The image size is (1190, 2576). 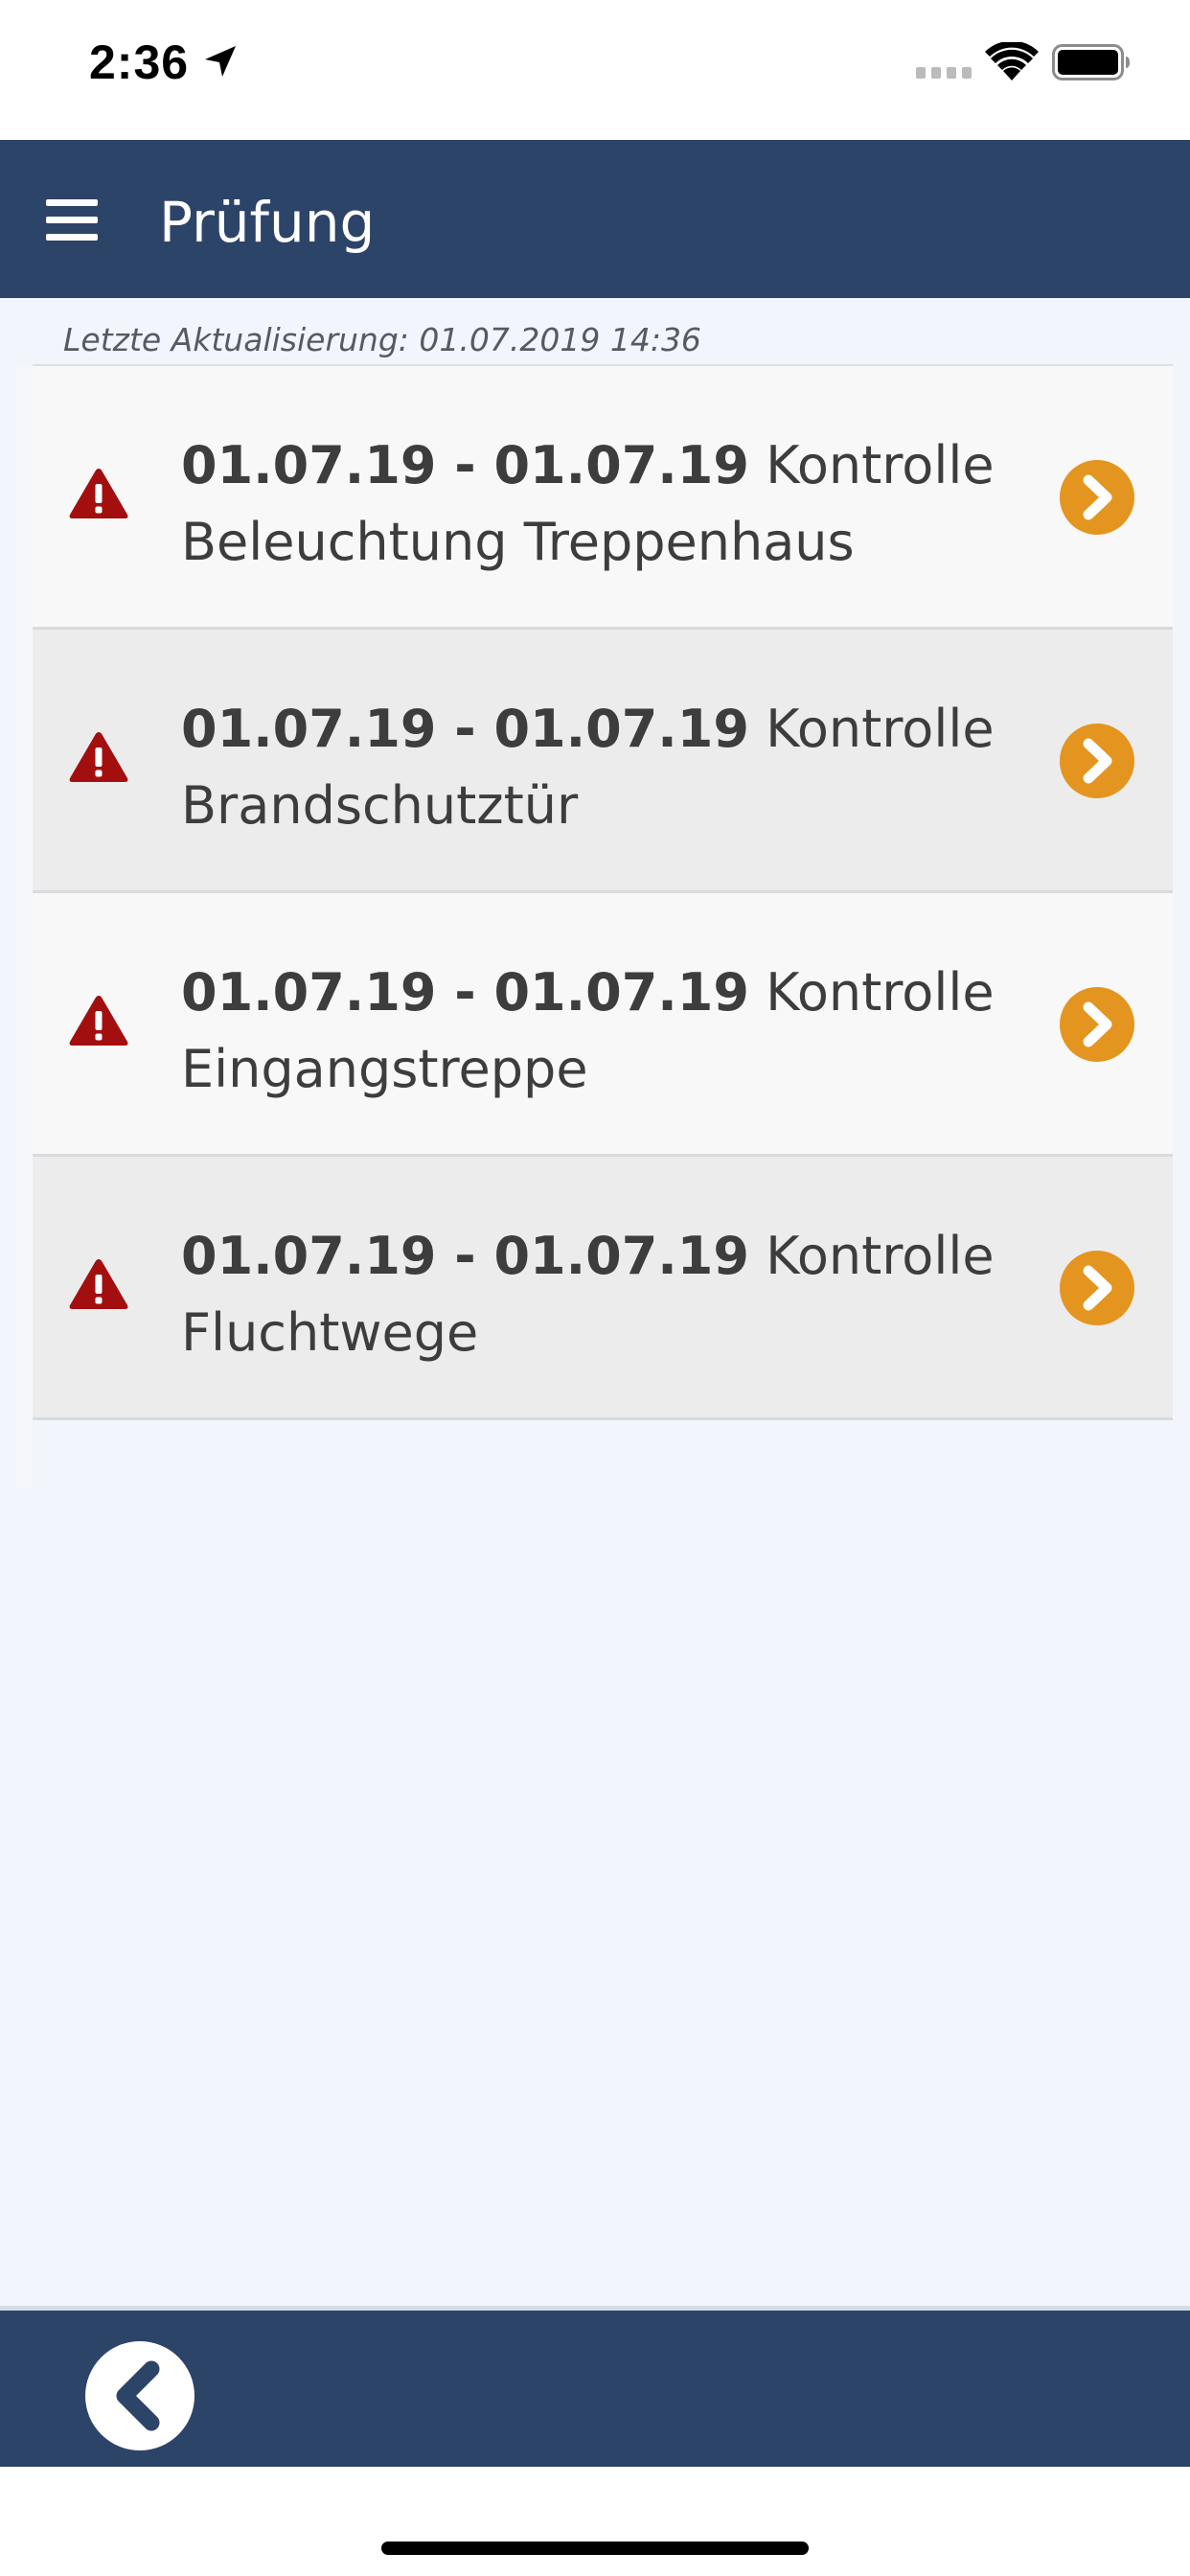 I want to click on list-edge, so click(x=24, y=926).